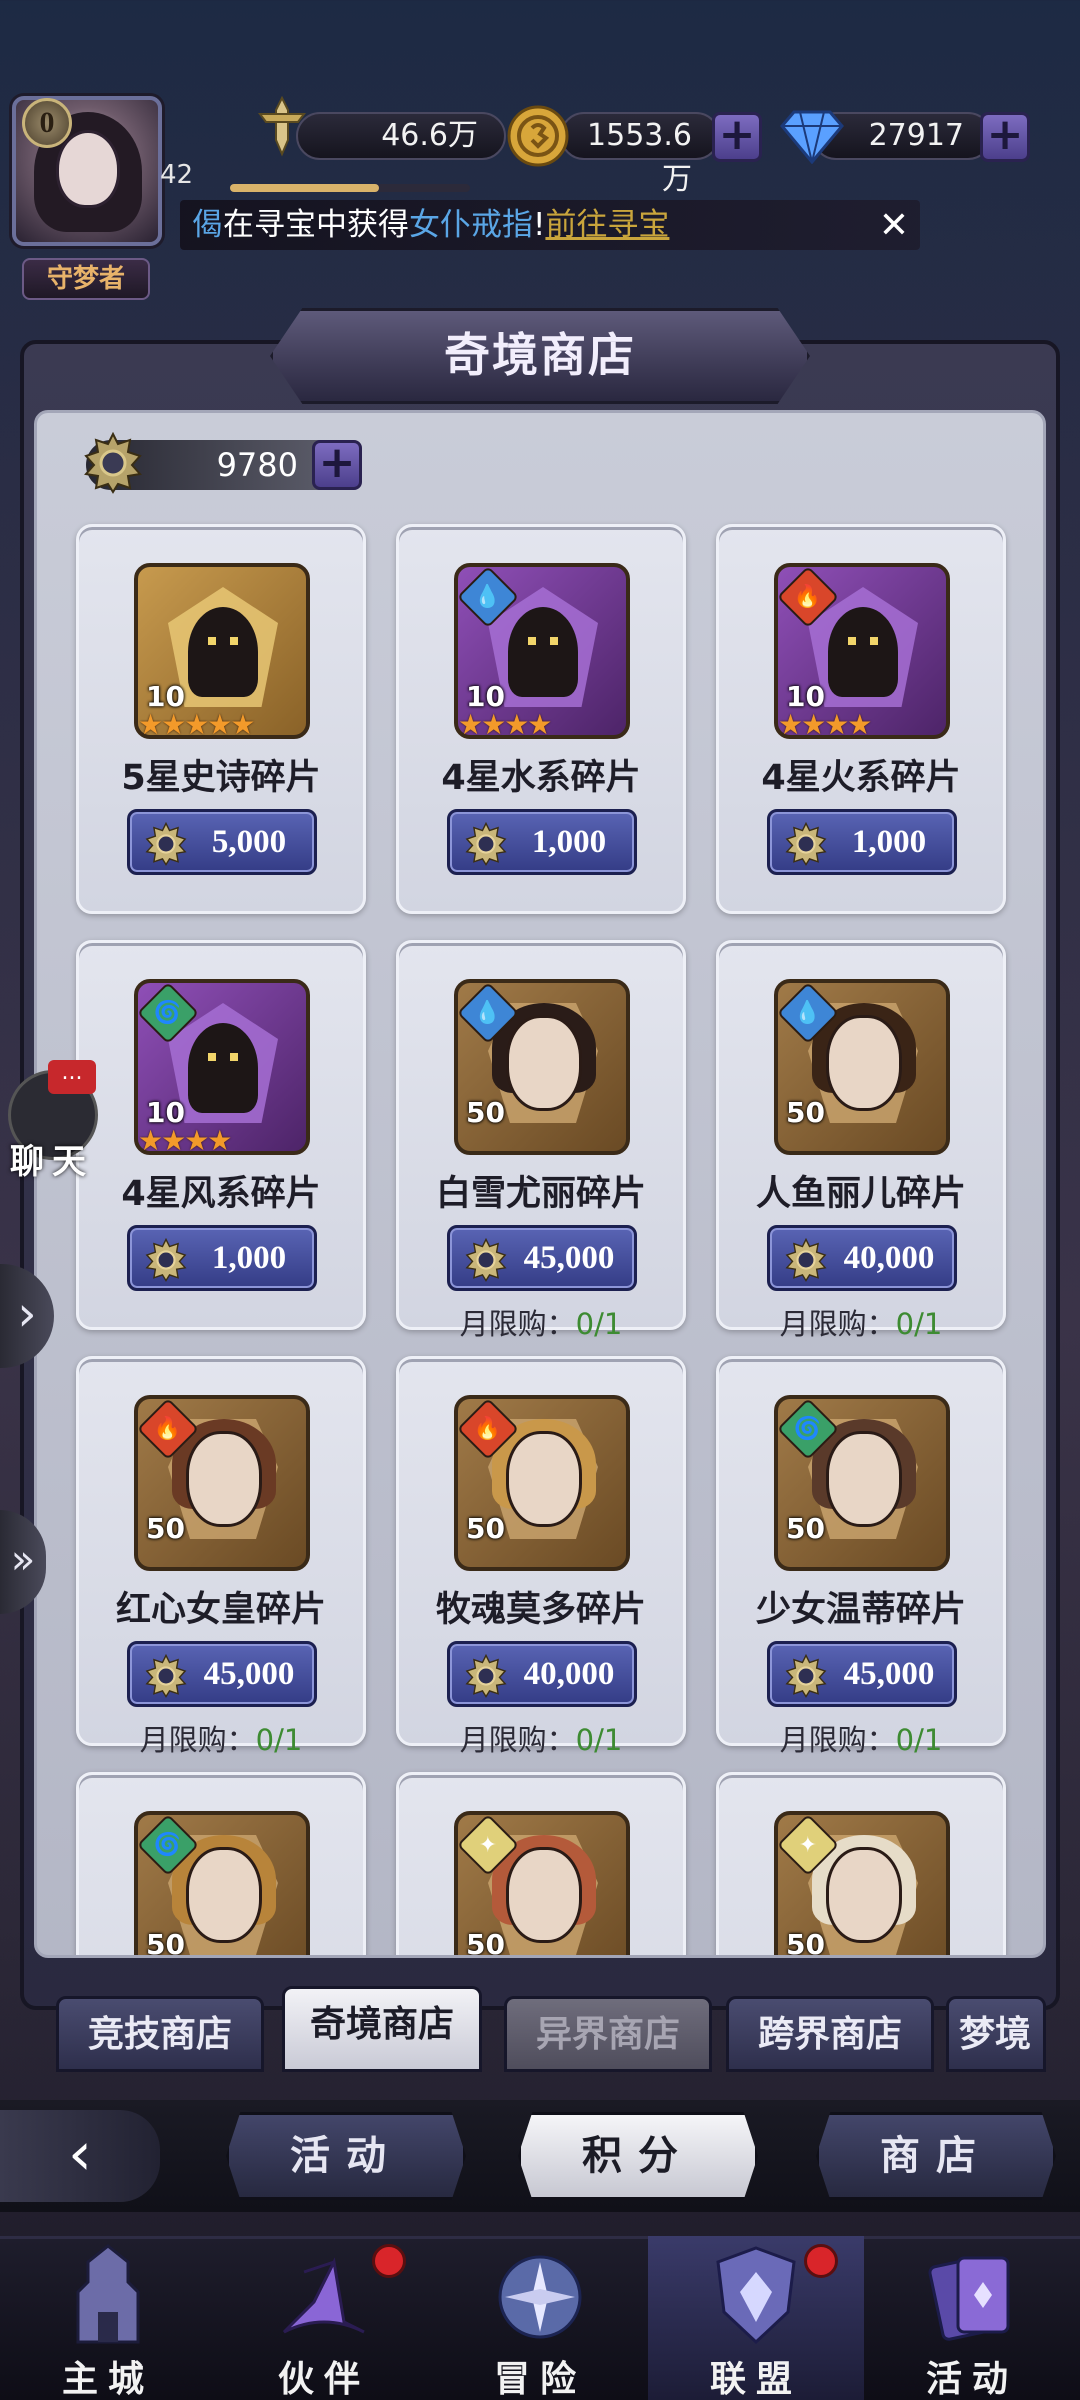 This screenshot has width=1080, height=2400. I want to click on shop-item-card: 🔥 50 牧魂莫多碎片 40,000 月限购：0/1, so click(541, 1556).